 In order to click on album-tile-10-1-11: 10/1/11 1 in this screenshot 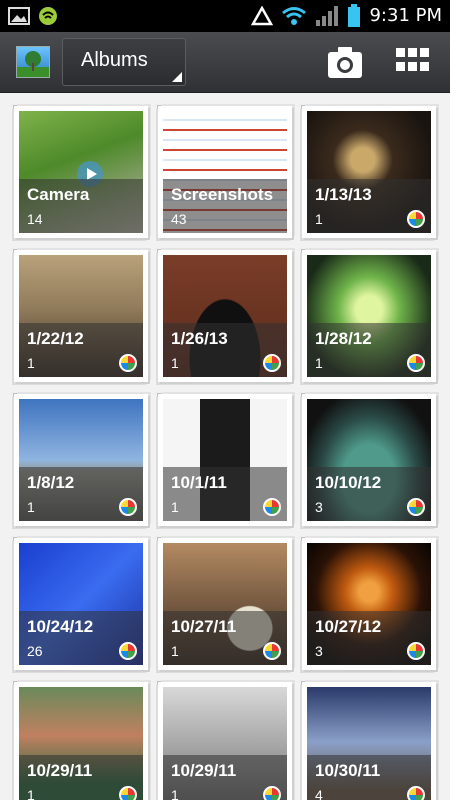, I will do `click(225, 460)`.